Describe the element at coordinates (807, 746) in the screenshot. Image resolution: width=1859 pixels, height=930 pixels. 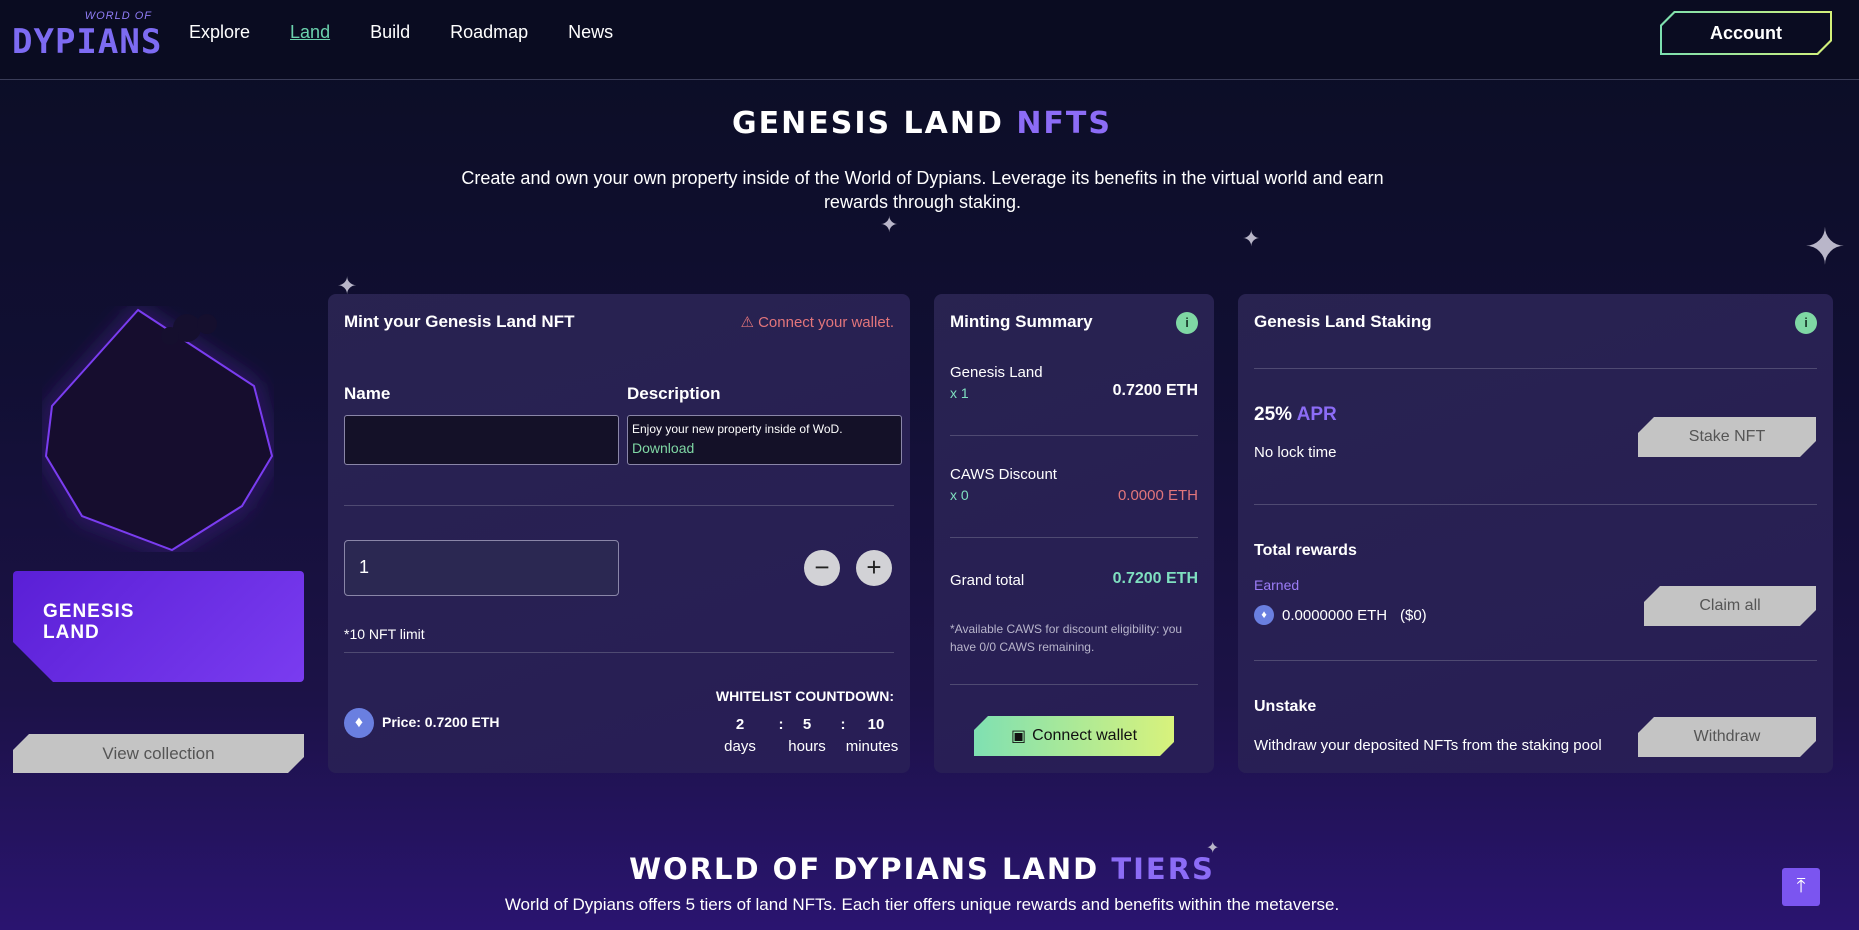
I see `countdown-hours-unit: hours` at that location.